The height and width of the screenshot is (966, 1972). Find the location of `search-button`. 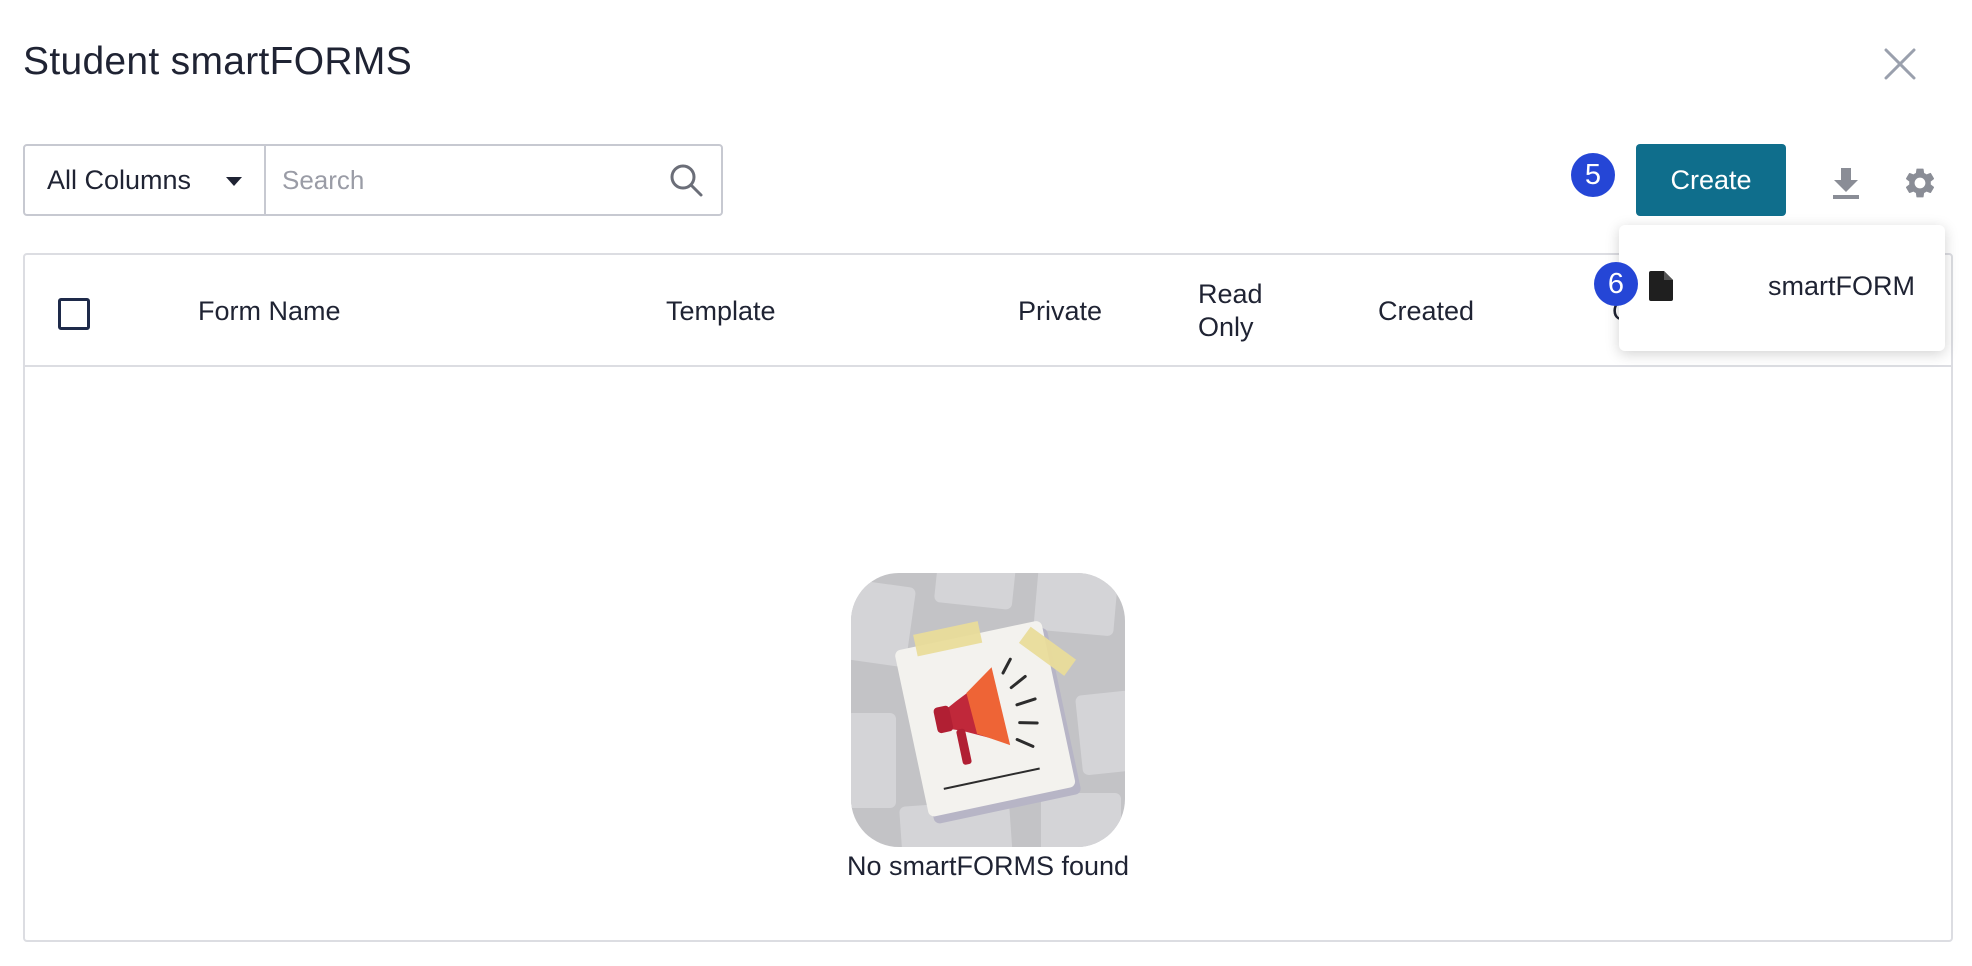

search-button is located at coordinates (686, 180).